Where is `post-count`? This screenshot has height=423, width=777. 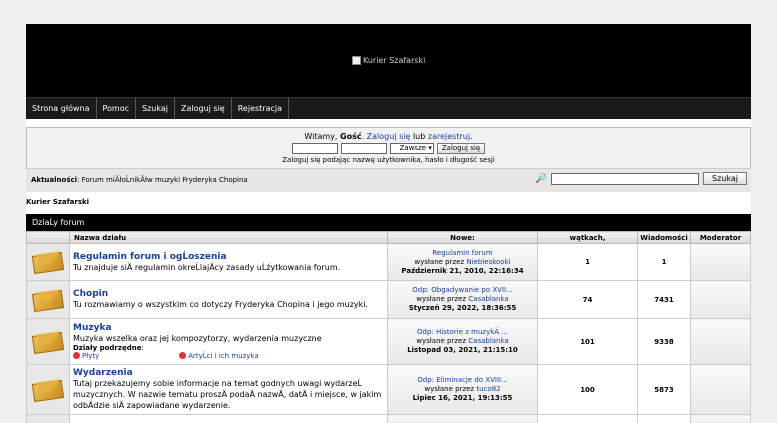
post-count is located at coordinates (664, 418).